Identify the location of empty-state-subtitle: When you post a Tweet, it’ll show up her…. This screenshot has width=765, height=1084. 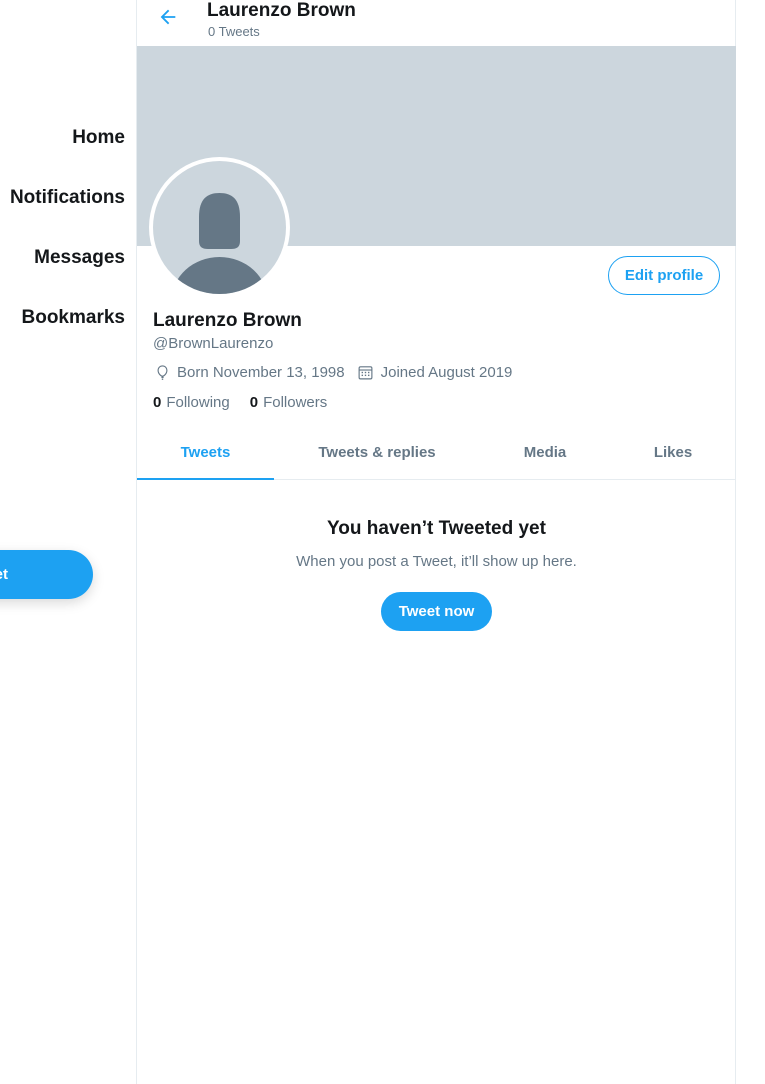
(436, 561).